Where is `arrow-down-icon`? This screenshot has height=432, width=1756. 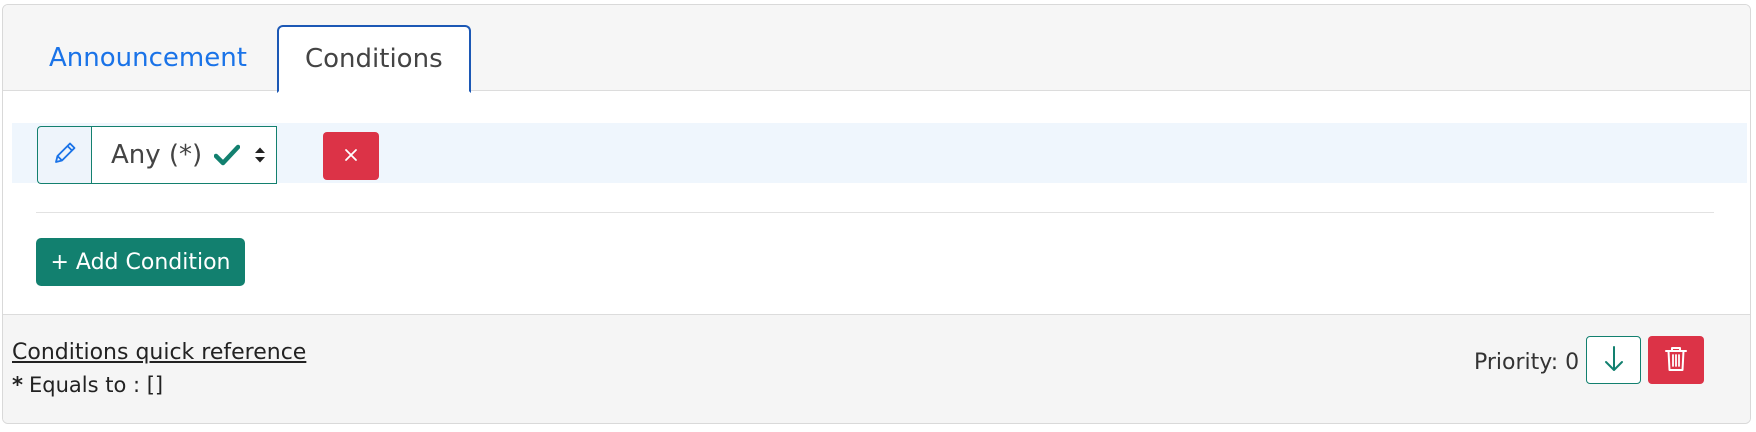 arrow-down-icon is located at coordinates (1614, 360).